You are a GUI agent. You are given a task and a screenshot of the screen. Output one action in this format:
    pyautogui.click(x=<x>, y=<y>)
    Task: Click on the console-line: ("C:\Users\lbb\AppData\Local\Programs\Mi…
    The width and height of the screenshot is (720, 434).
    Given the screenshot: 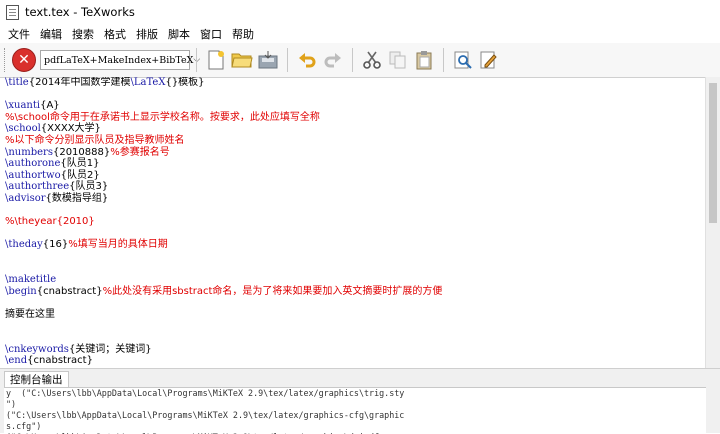 What is the action you would take?
    pyautogui.click(x=205, y=415)
    